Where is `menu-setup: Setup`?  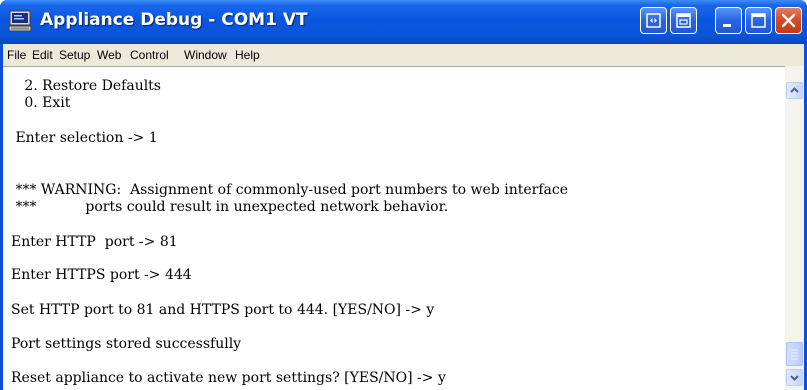
menu-setup: Setup is located at coordinates (74, 55).